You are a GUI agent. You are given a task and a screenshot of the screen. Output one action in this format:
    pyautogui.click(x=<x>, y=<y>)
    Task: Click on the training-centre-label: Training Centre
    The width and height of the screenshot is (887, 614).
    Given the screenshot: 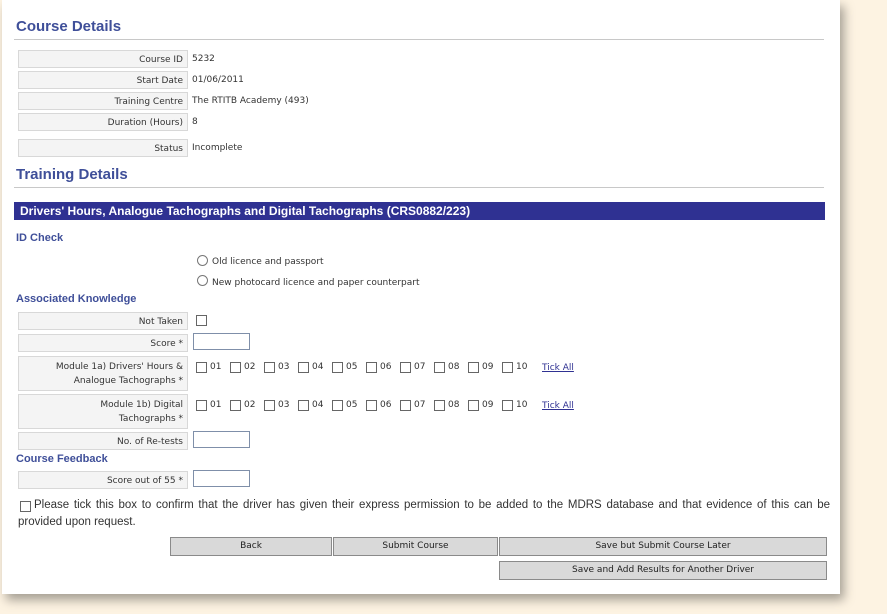 What is the action you would take?
    pyautogui.click(x=103, y=101)
    